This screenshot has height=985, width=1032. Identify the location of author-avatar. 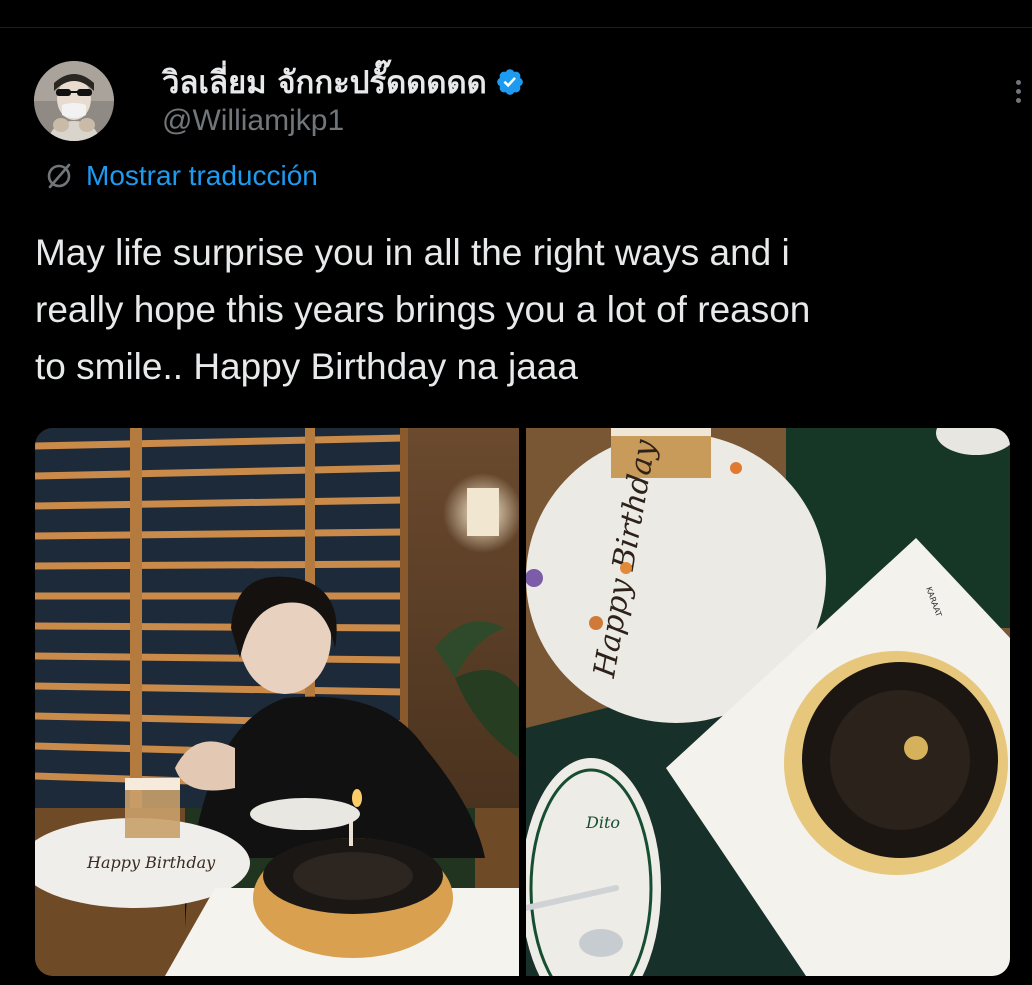
(74, 101).